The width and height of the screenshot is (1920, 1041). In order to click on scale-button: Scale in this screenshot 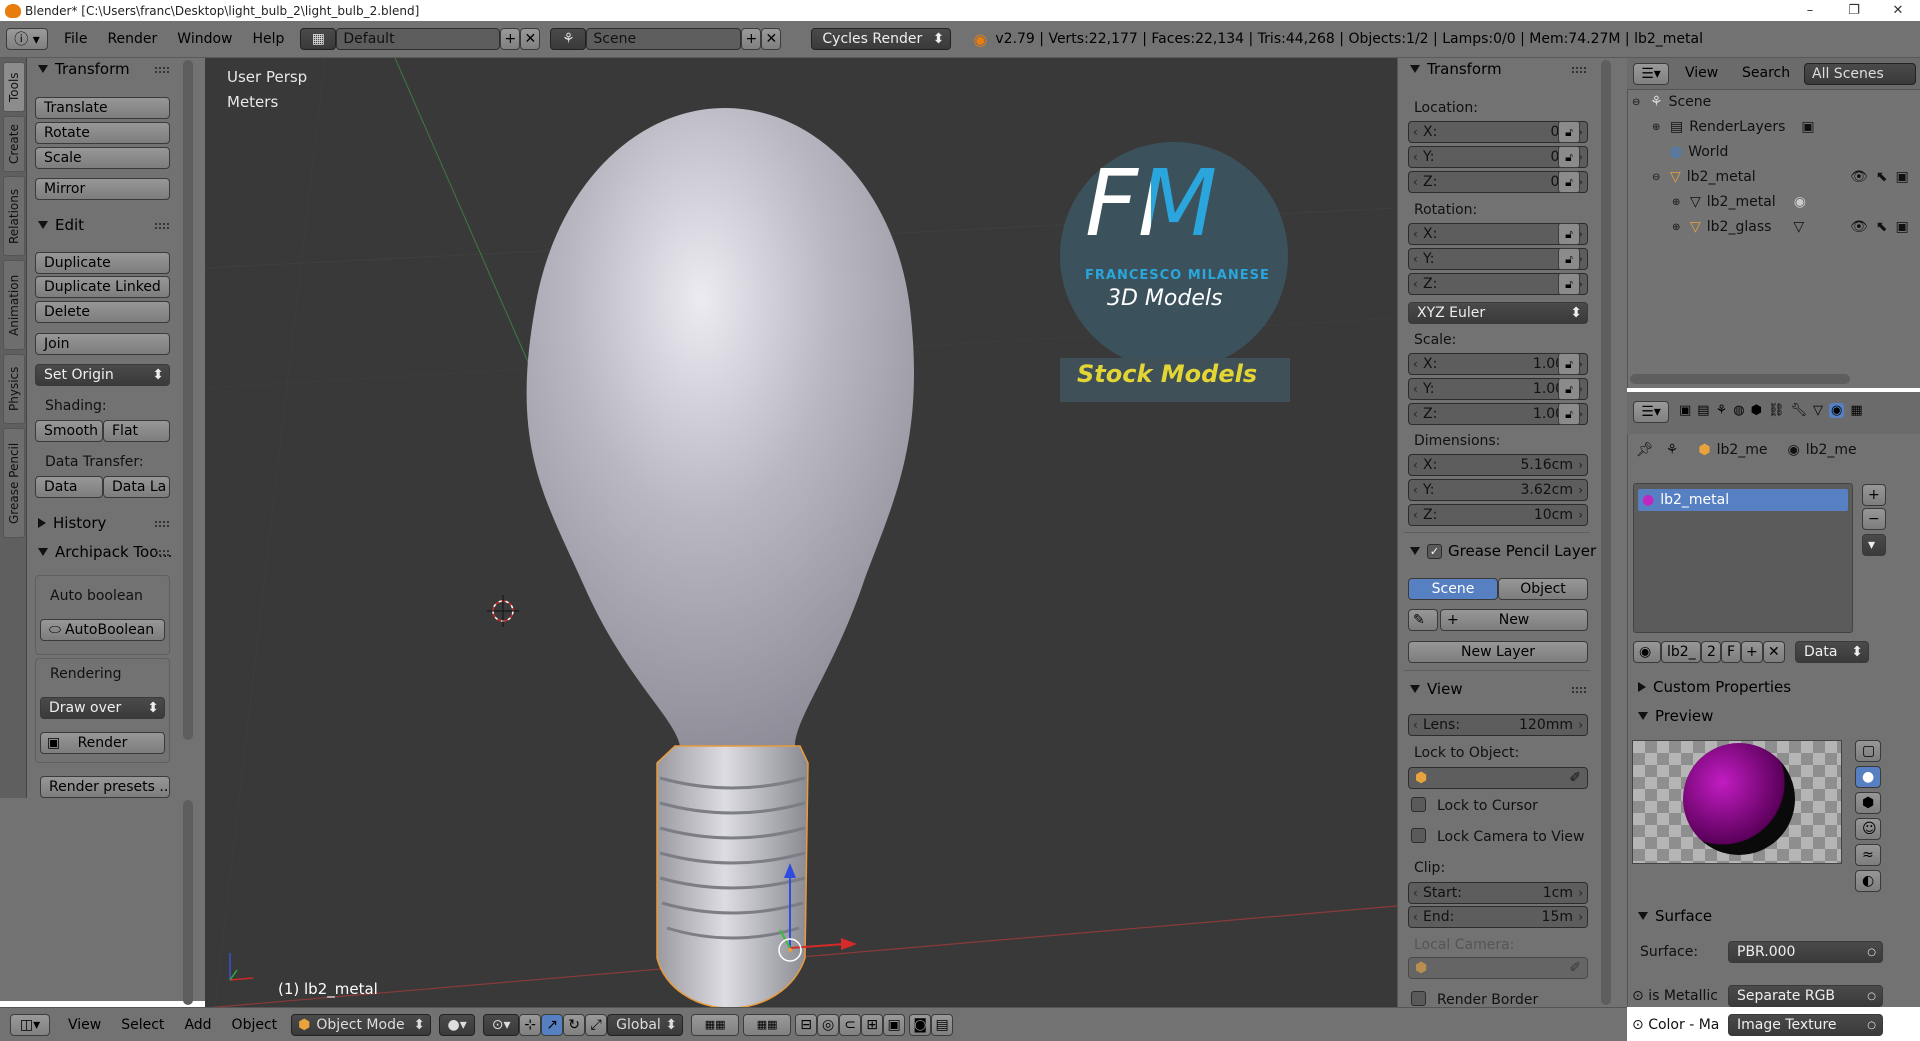, I will do `click(102, 158)`.